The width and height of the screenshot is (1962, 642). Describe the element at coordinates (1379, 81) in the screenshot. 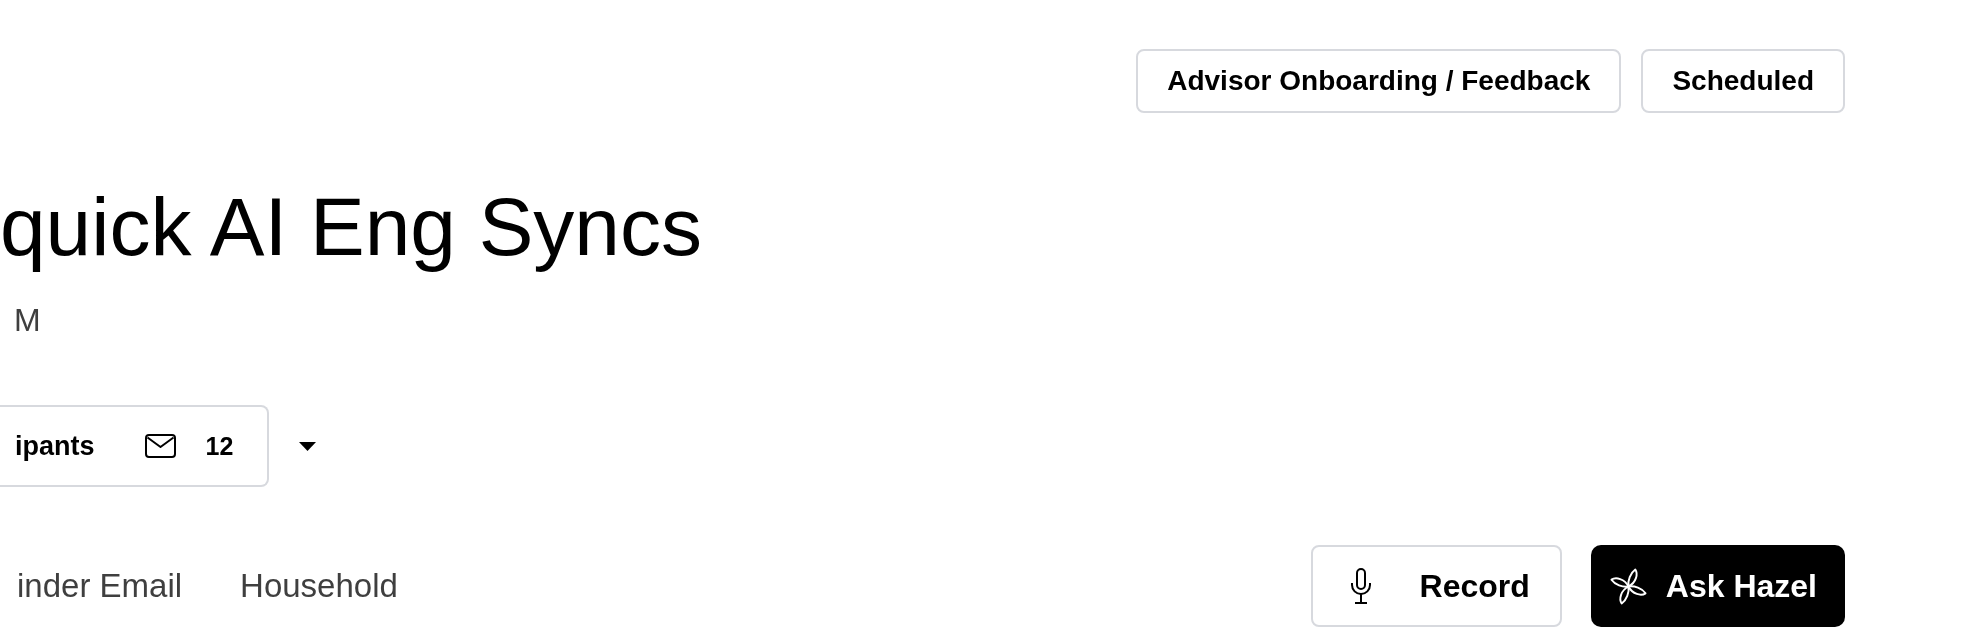

I see `meeting-tag: Advisor Onboarding / Feedback` at that location.